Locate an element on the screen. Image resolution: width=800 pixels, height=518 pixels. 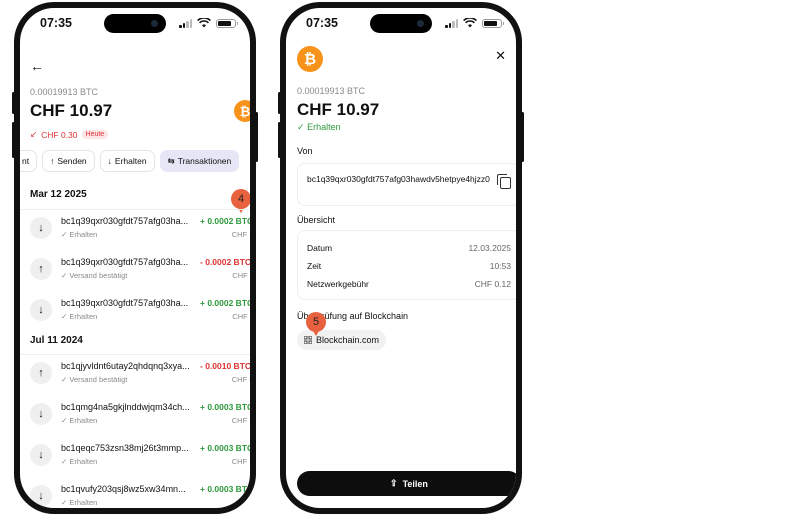
tab-receive: ↓ Erhalten is located at coordinates (127, 161).